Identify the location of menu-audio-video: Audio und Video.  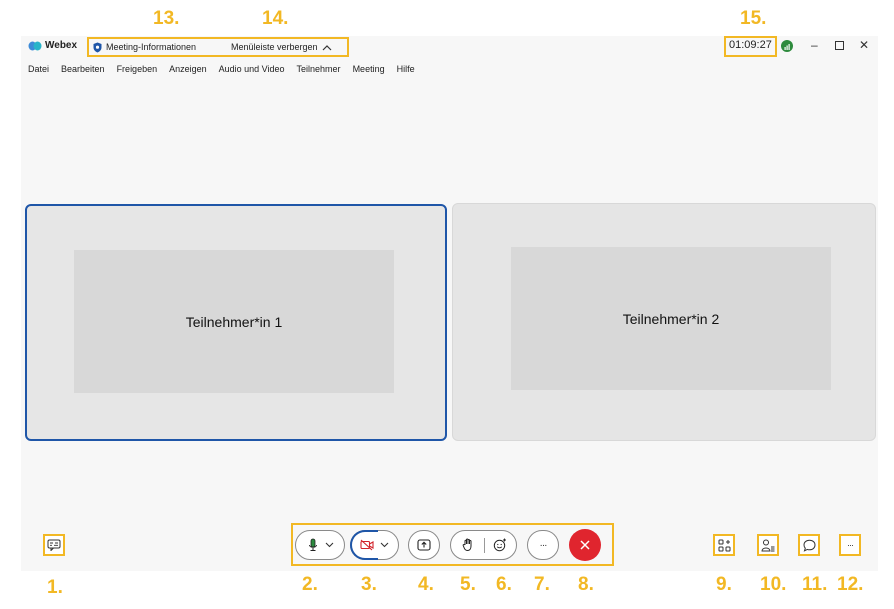
(252, 71).